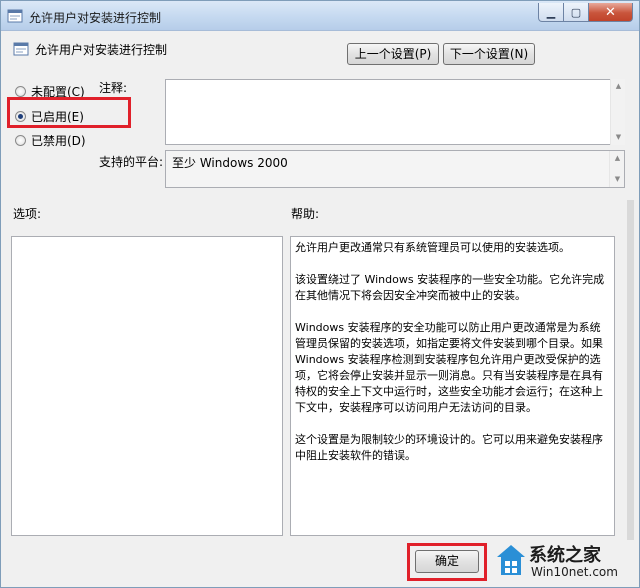 The height and width of the screenshot is (588, 640). I want to click on enabled-highlight-annotation, so click(69, 112).